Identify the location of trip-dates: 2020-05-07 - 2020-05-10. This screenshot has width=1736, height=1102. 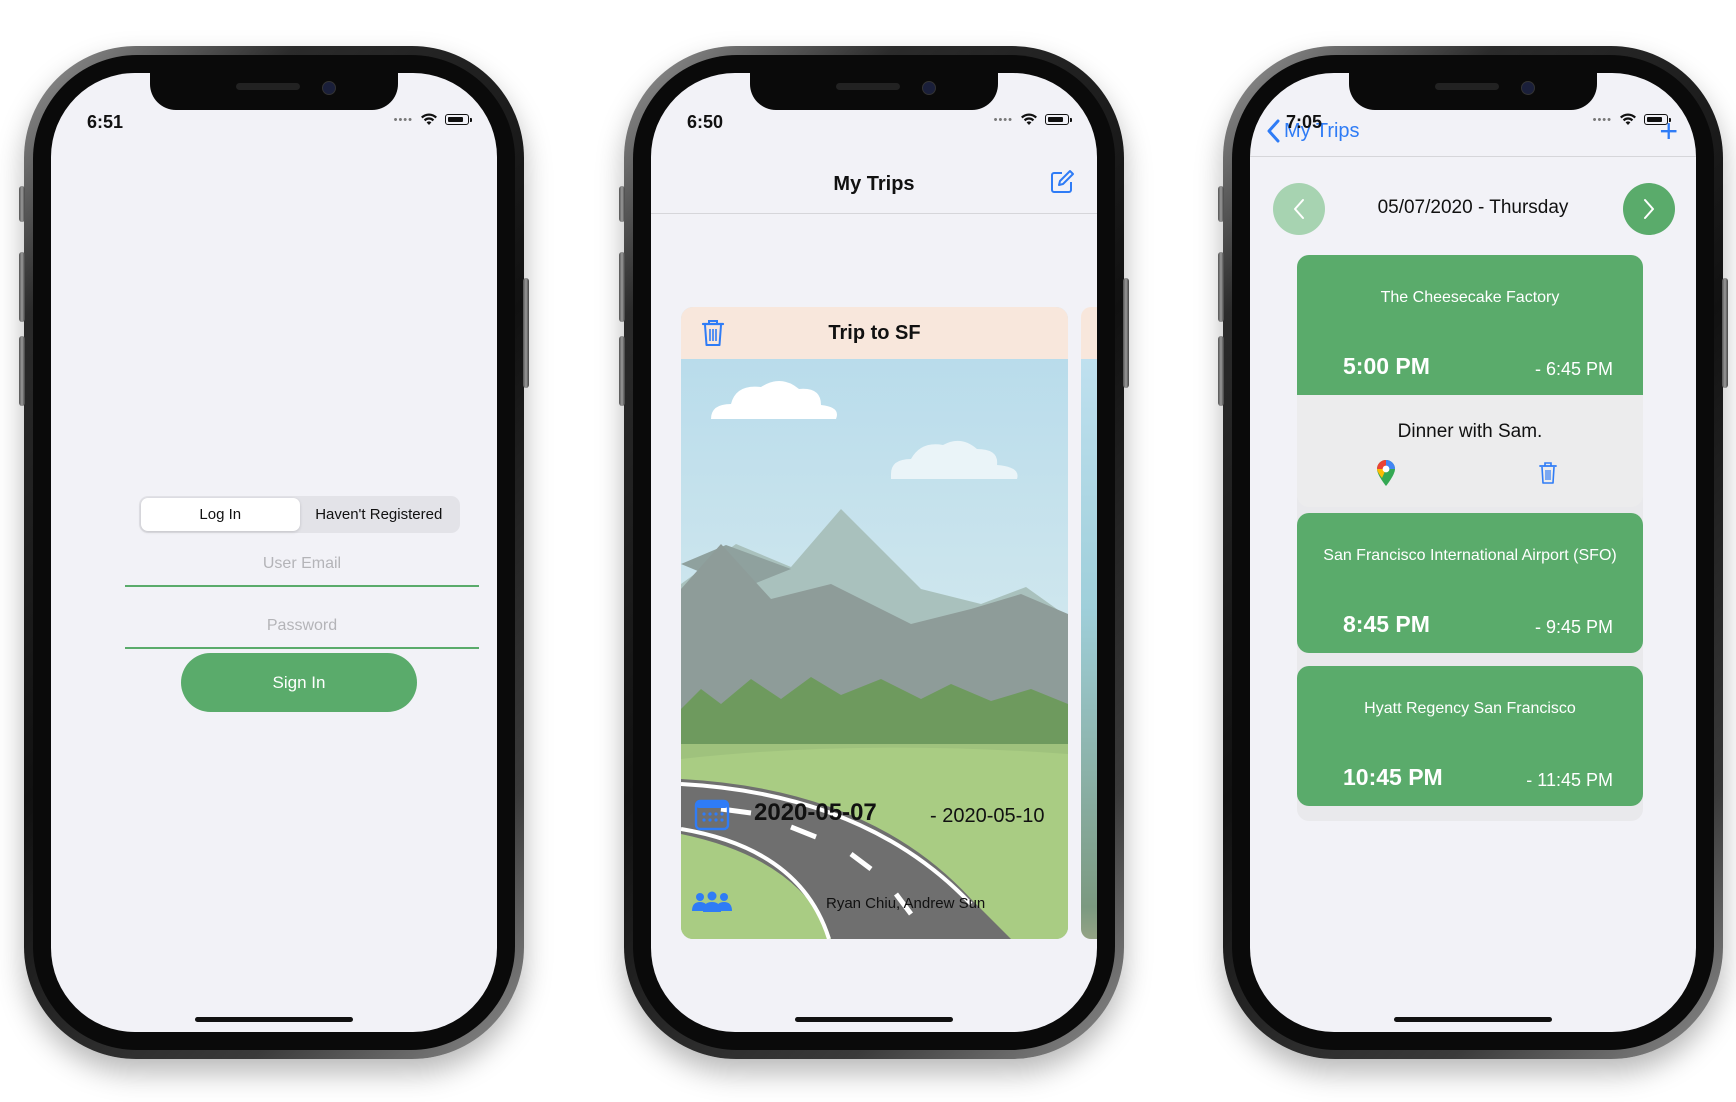
(874, 817).